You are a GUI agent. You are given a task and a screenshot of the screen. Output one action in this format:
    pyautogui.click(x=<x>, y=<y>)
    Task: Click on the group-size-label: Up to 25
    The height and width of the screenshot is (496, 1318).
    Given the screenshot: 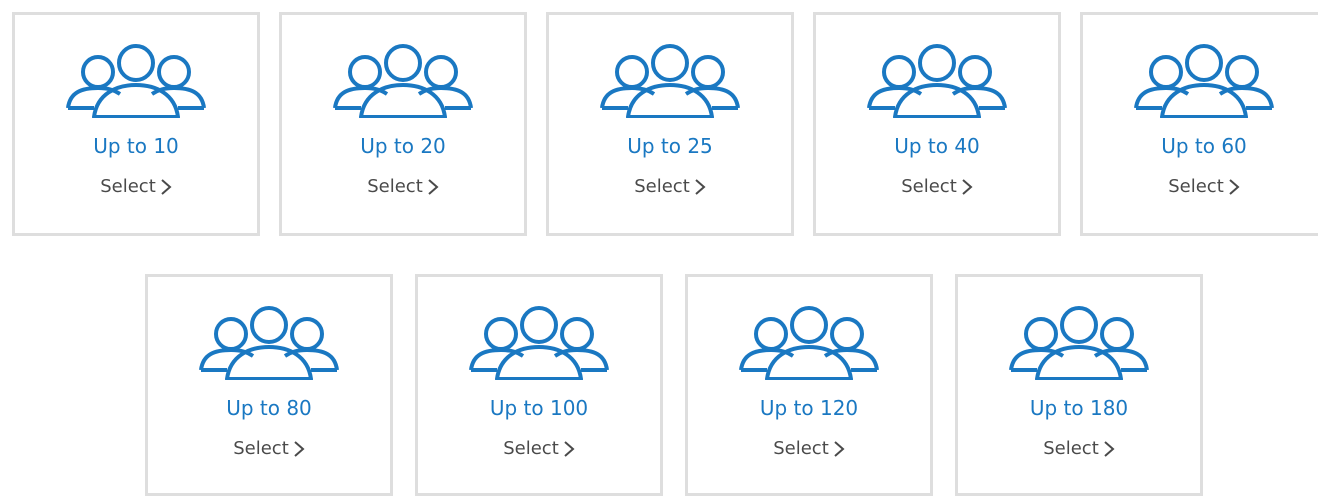 What is the action you would take?
    pyautogui.click(x=670, y=146)
    